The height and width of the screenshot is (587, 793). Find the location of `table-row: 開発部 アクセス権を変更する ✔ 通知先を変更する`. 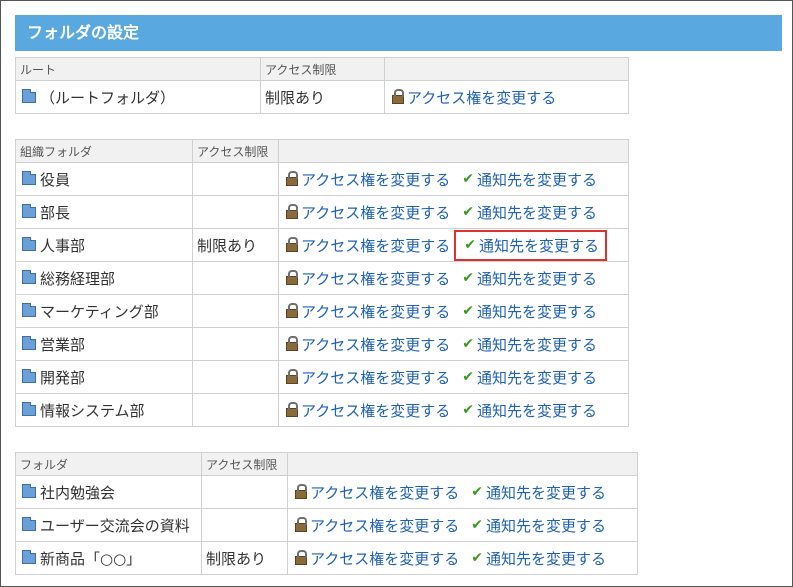

table-row: 開発部 アクセス権を変更する ✔ 通知先を変更する is located at coordinates (322, 377).